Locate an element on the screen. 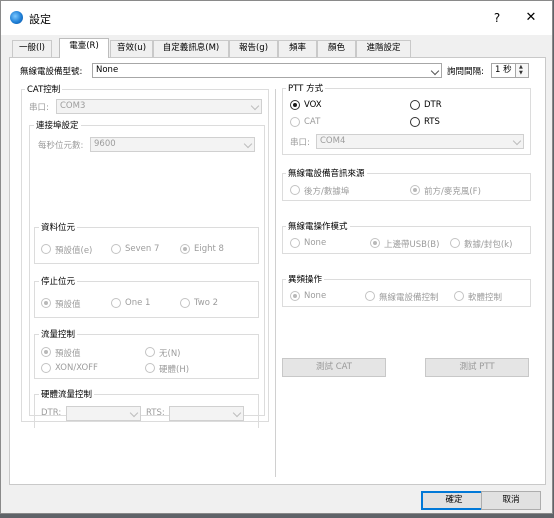 The height and width of the screenshot is (518, 554). tab-custom-messages: 自定義訊息(M) is located at coordinates (191, 48).